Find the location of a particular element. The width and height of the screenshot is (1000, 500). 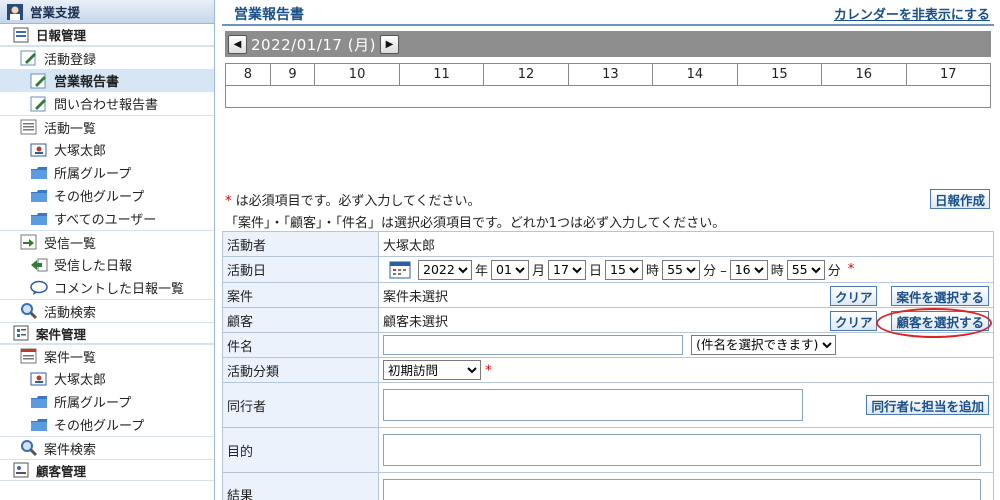

sidebar-item-commented-reports: コメントした日報一覧 is located at coordinates (107, 287).